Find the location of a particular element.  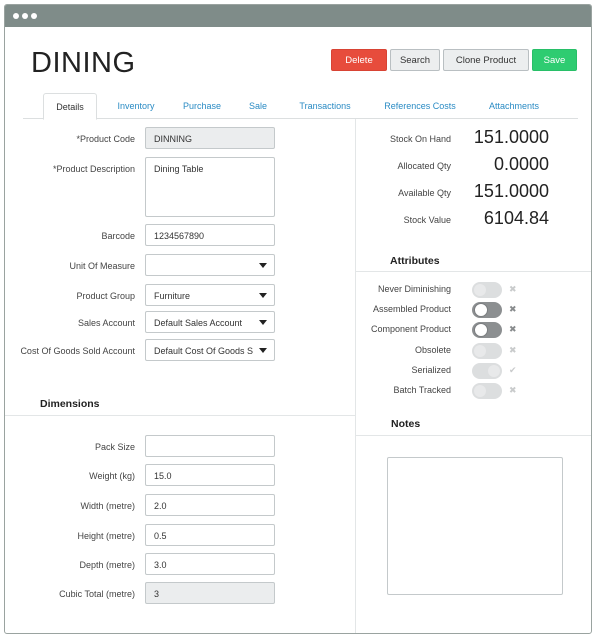

height-field: 0.5 is located at coordinates (210, 535).